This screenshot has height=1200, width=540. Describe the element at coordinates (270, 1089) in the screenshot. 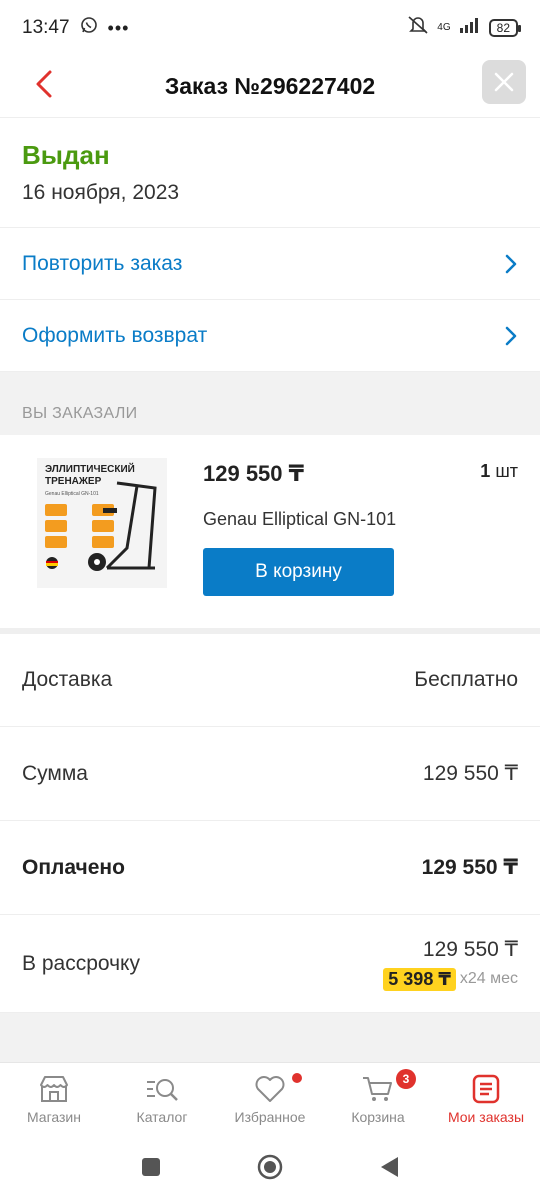

I see `heart-icon` at that location.